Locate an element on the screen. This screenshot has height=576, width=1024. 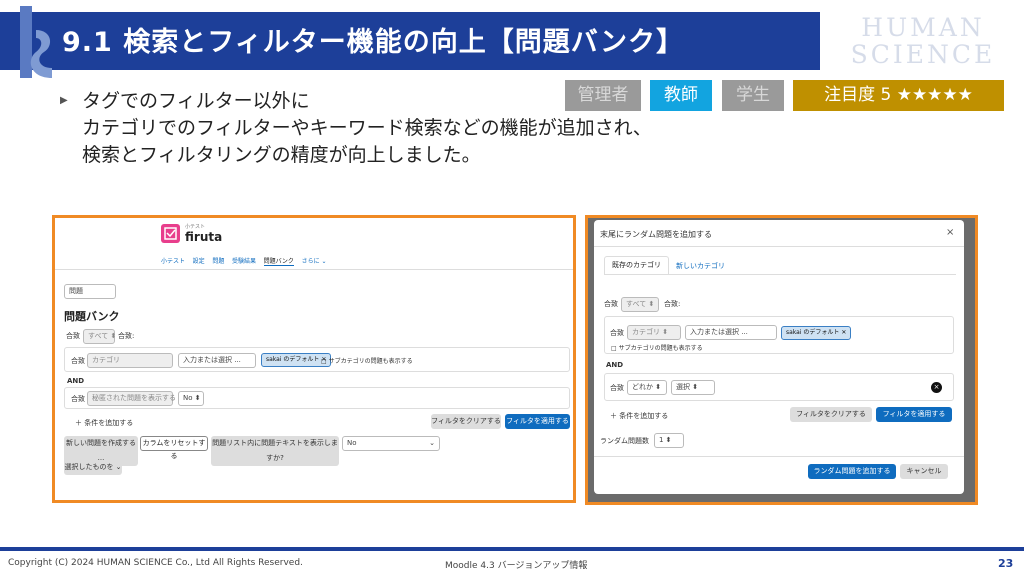
badge-attention: 注目度 5 ★★★★★ is located at coordinates (898, 95).